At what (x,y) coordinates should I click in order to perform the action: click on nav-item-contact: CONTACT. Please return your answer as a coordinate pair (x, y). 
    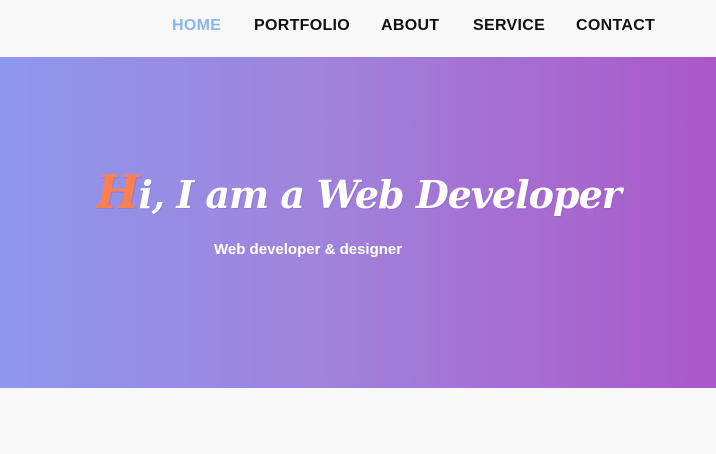
    Looking at the image, I should click on (615, 26).